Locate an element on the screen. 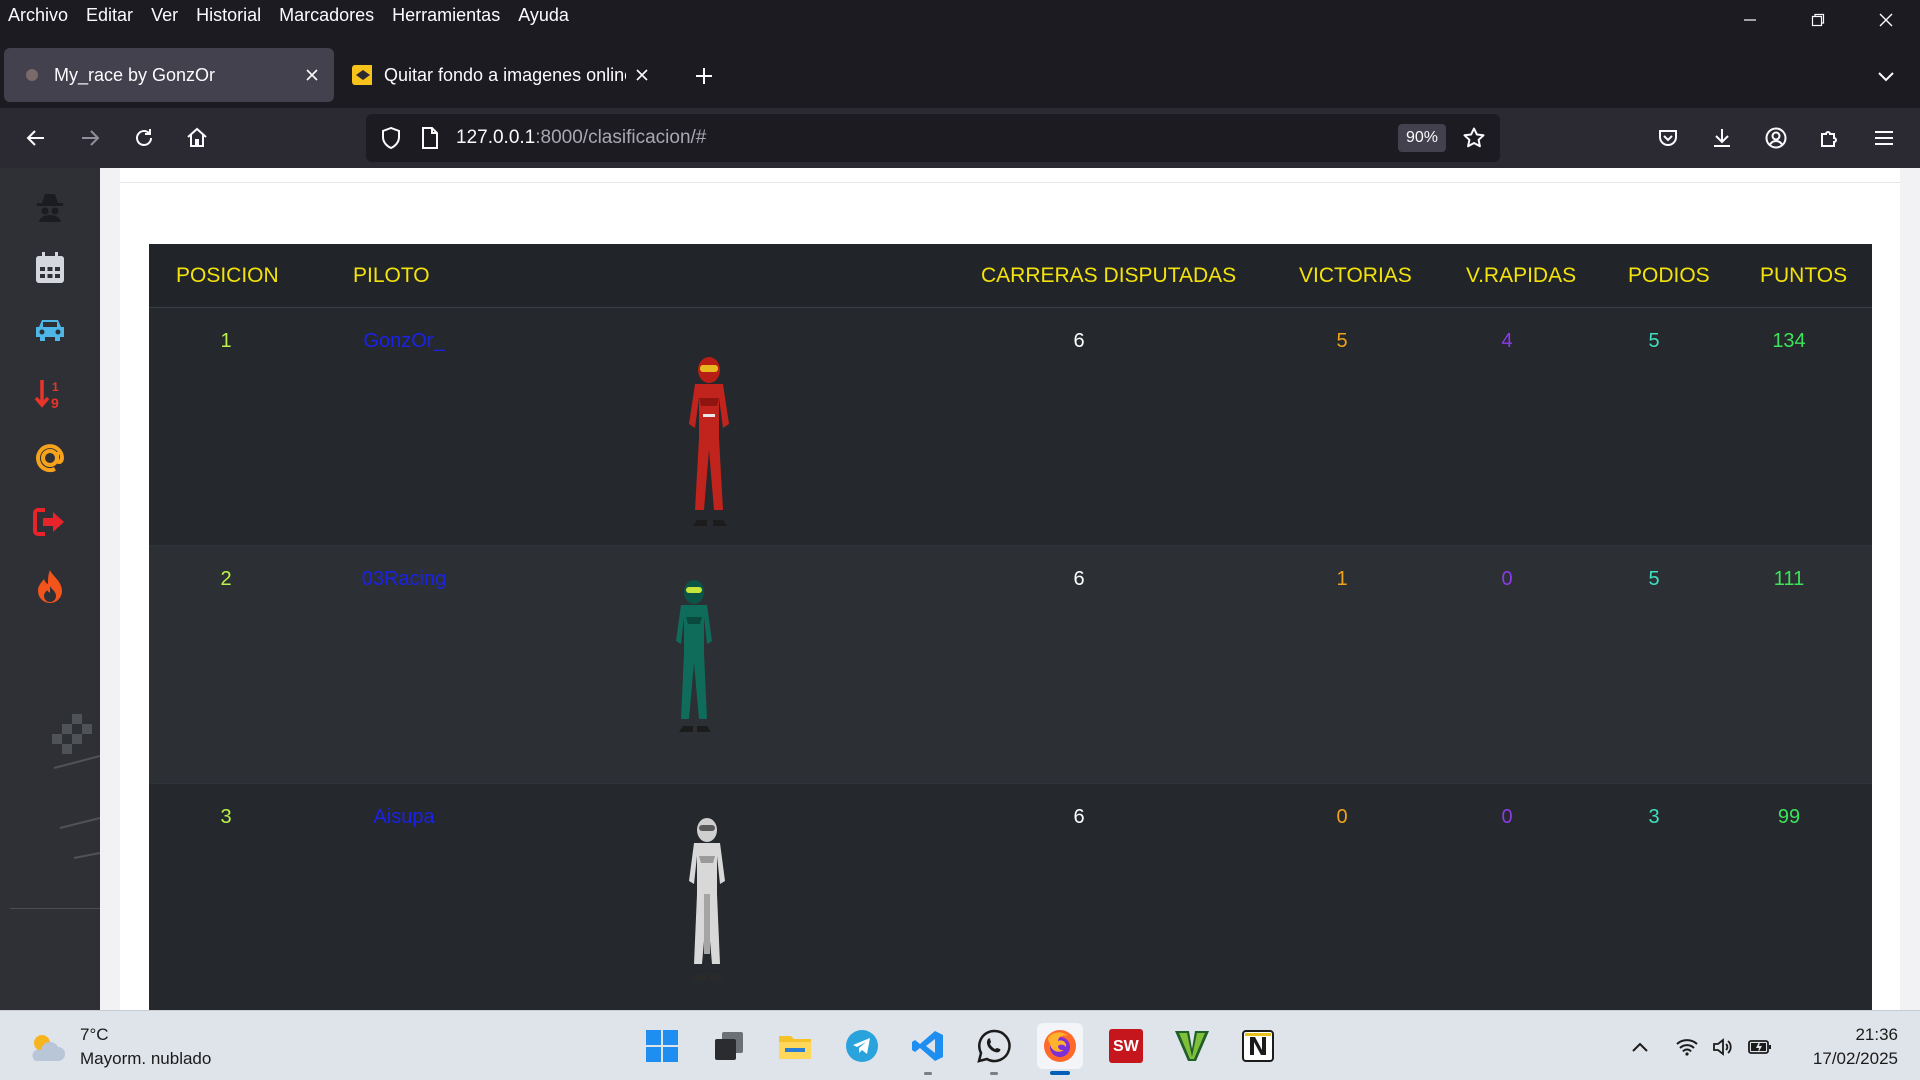 The width and height of the screenshot is (1920, 1080). solidworks-badge: SW is located at coordinates (1126, 1046).